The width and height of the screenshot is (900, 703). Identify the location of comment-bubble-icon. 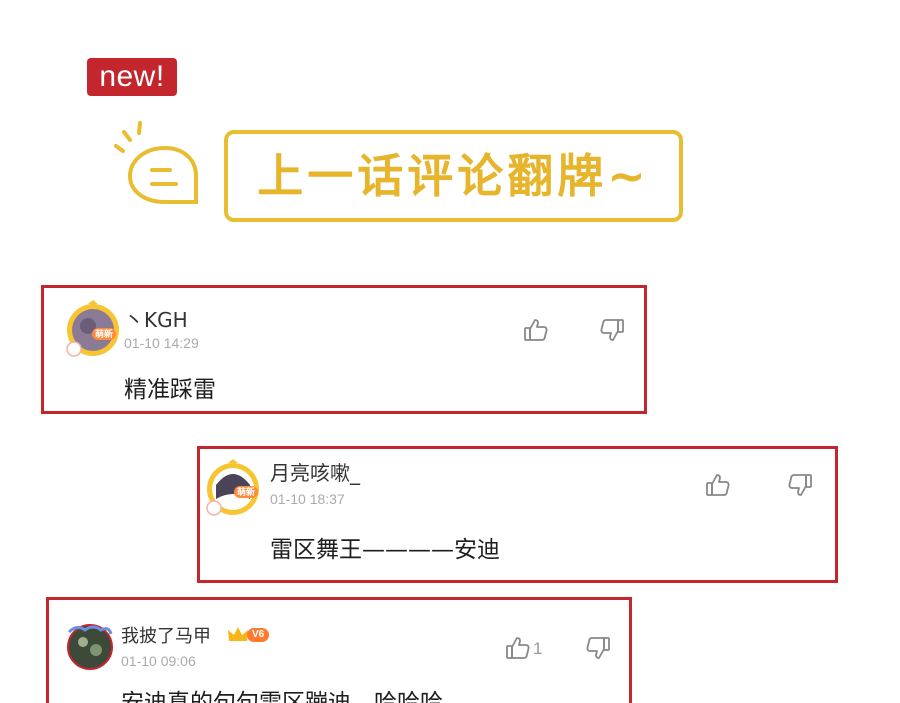
(157, 164).